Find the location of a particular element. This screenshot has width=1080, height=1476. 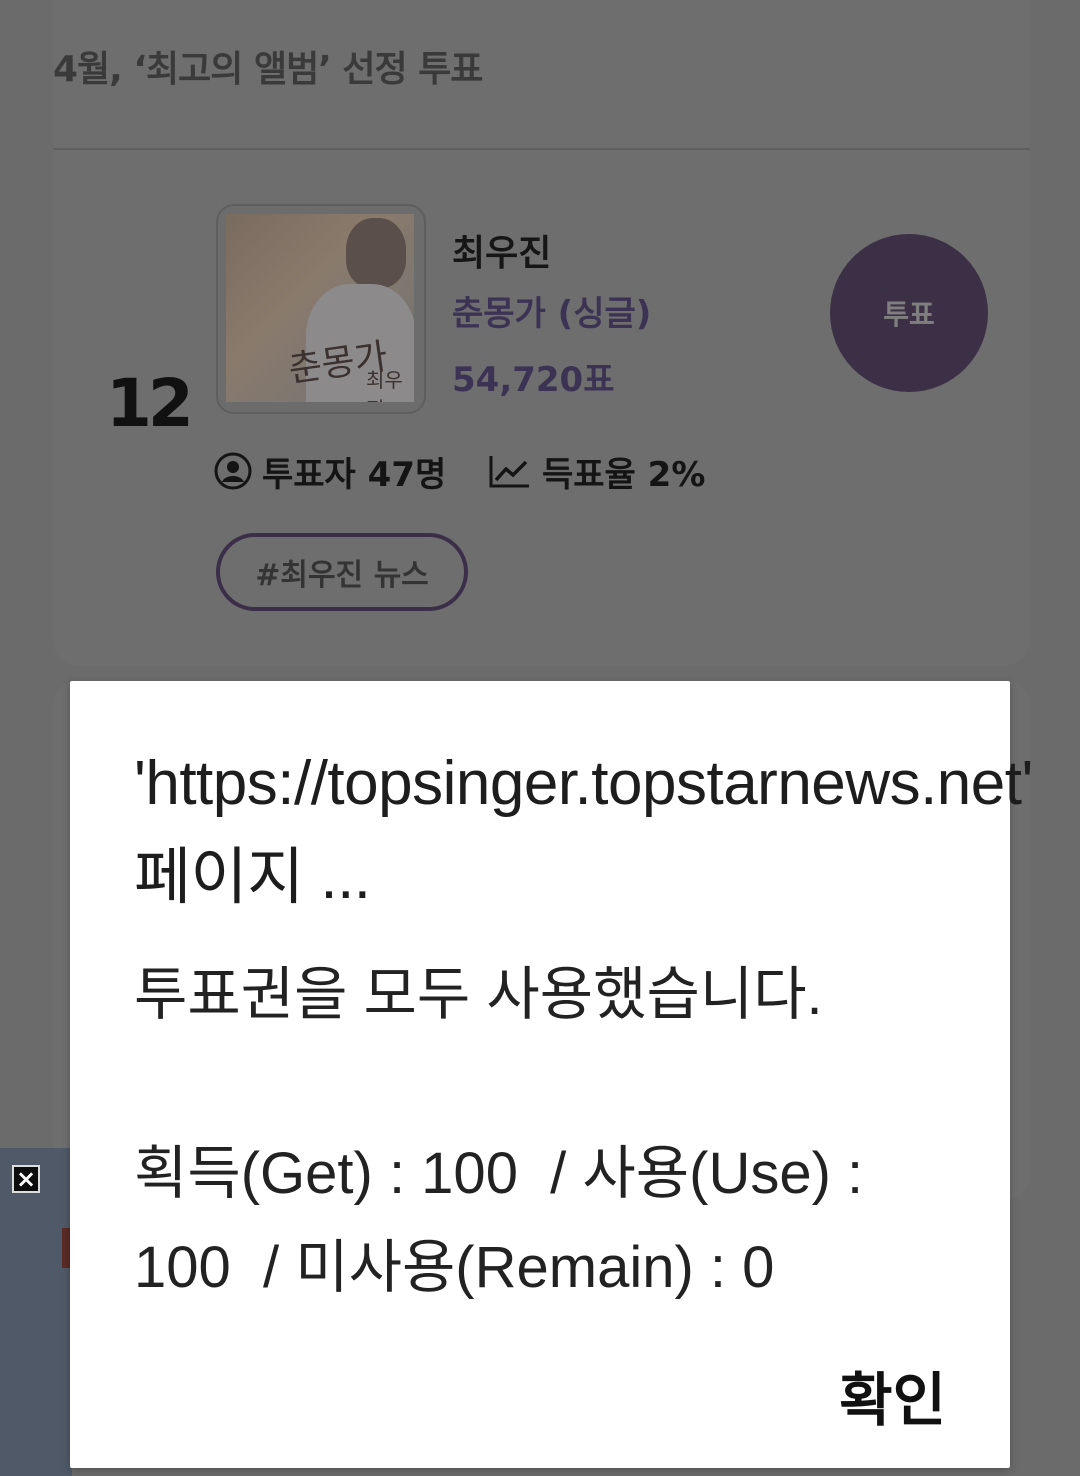

artist-news-tag: #최우진 뉴스 is located at coordinates (342, 572).